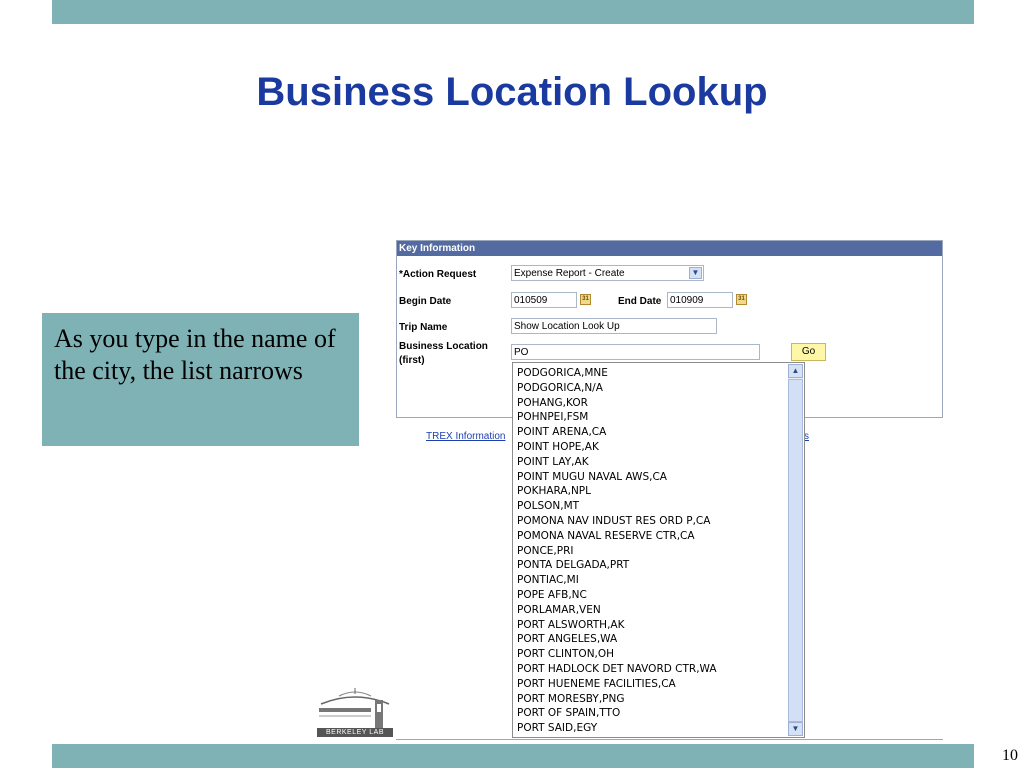  What do you see at coordinates (569, 273) in the screenshot?
I see `action-request-value: Expense Report - Create` at bounding box center [569, 273].